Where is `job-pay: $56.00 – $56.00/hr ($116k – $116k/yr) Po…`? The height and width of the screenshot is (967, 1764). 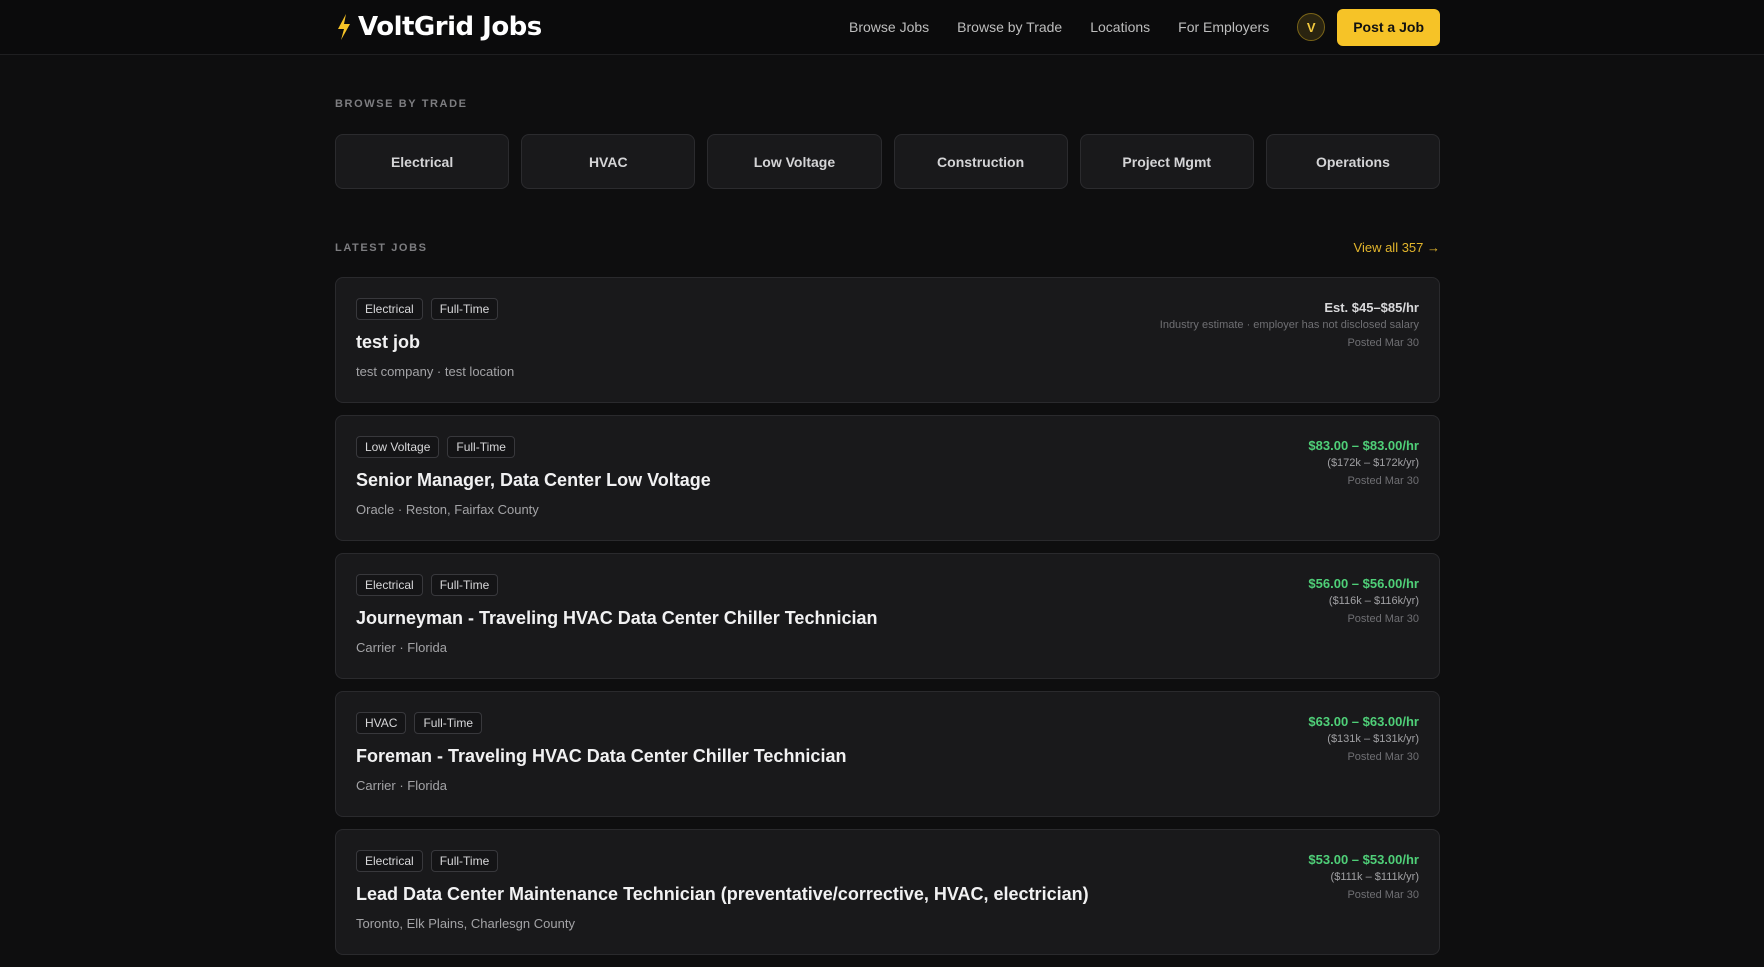
job-pay: $56.00 – $56.00/hr ($116k – $116k/yr) Po… is located at coordinates (1363, 600).